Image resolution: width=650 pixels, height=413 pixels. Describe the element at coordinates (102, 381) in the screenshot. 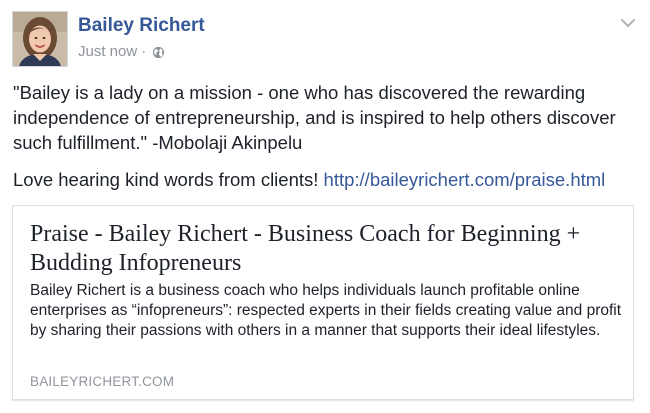

I see `link-preview-domain: BAILEYRICHERT.COM` at that location.